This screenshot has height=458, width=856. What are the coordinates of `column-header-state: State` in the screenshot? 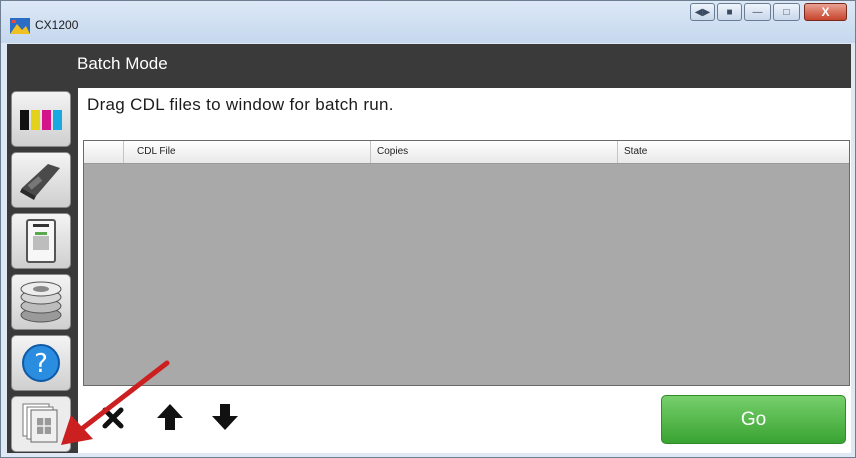 It's located at (734, 152).